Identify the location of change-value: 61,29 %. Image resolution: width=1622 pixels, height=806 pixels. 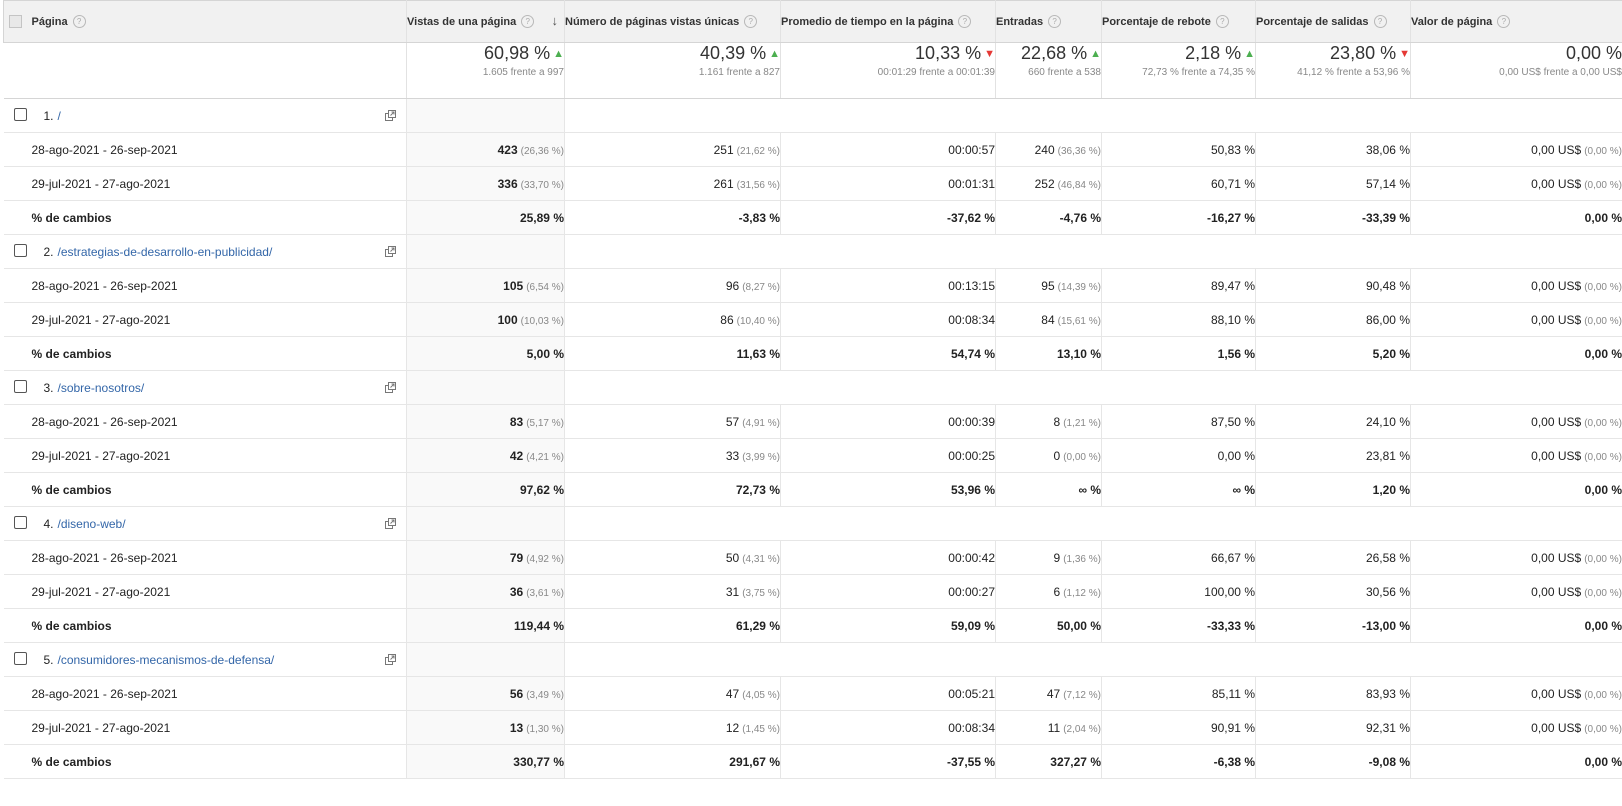
(672, 625).